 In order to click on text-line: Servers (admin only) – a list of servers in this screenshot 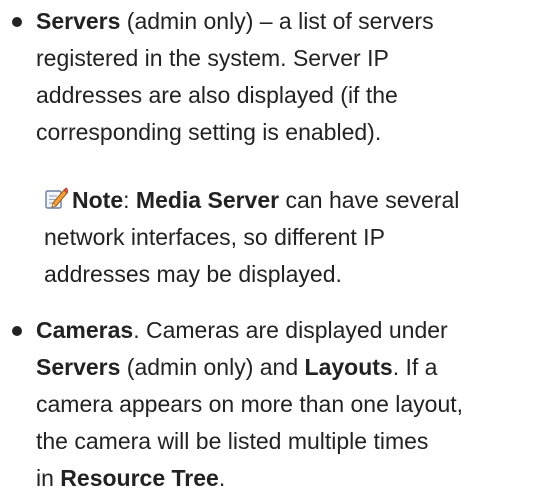, I will do `click(291, 21)`.